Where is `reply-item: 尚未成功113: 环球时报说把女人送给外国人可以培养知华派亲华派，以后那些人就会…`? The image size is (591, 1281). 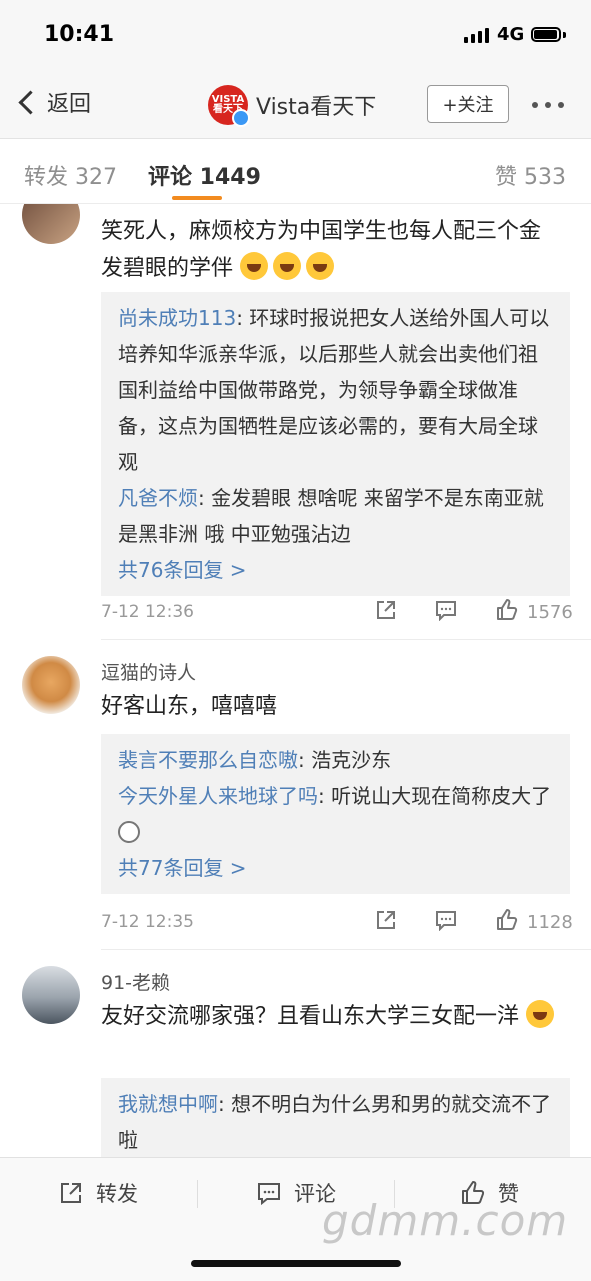 reply-item: 尚未成功113: 环球时报说把女人送给外国人可以培养知华派亲华派，以后那些人就会… is located at coordinates (336, 390).